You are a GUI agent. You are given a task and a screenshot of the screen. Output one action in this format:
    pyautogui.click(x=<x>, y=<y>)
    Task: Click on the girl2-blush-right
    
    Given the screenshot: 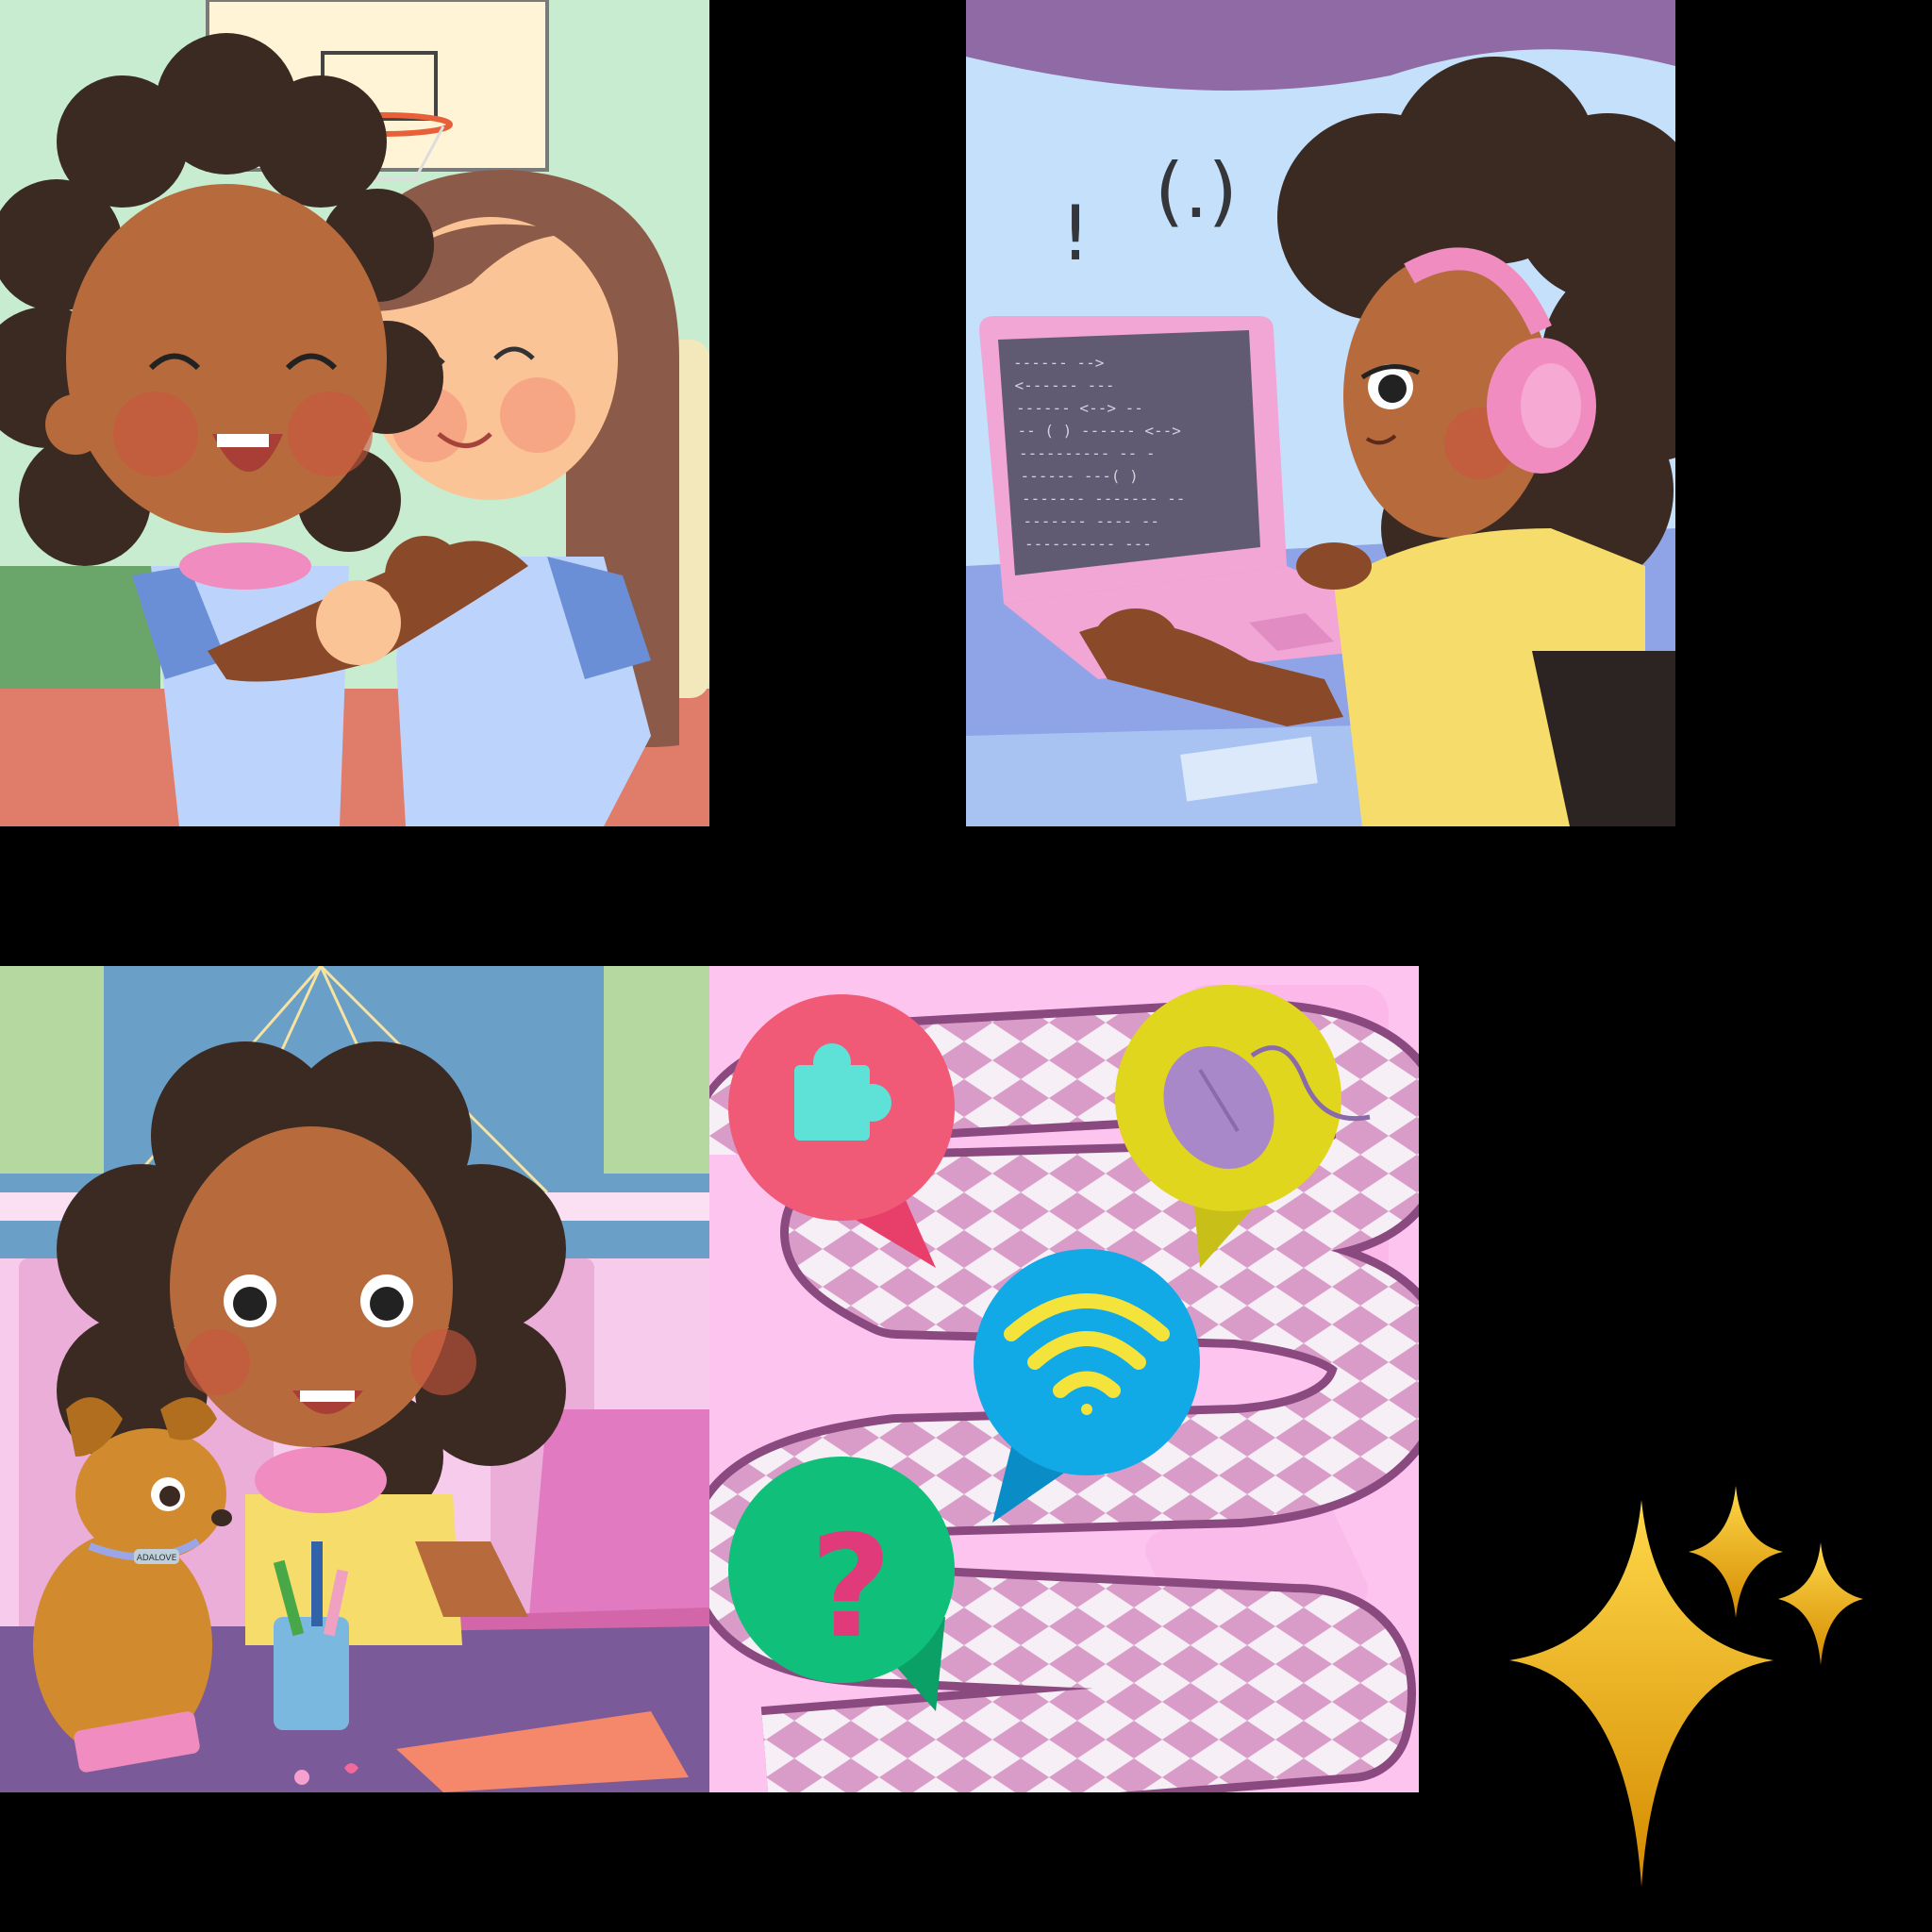 What is the action you would take?
    pyautogui.click(x=538, y=415)
    